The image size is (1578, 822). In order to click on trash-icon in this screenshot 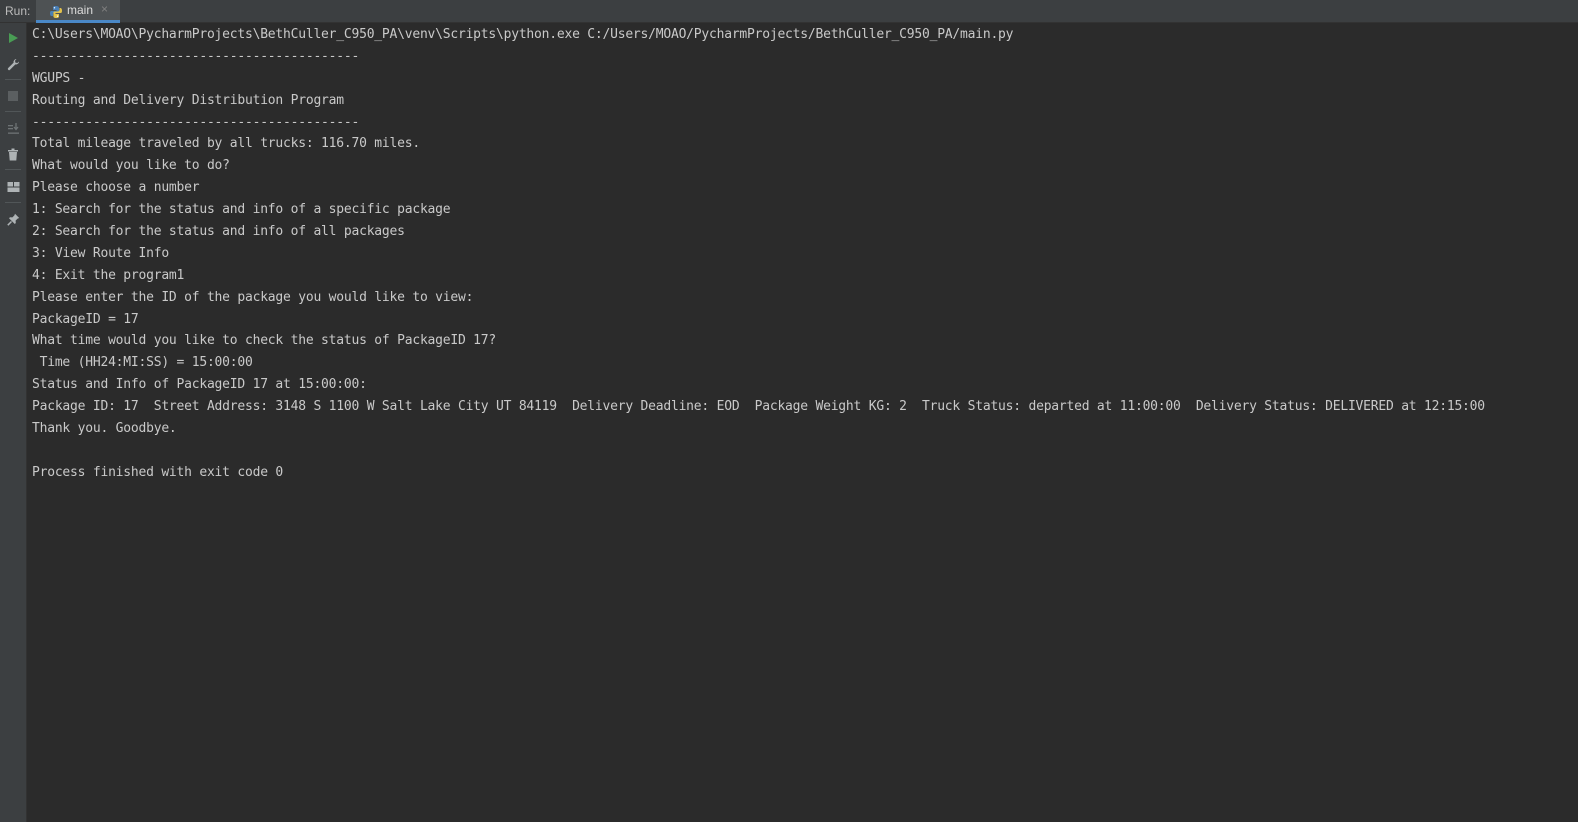, I will do `click(13, 154)`.